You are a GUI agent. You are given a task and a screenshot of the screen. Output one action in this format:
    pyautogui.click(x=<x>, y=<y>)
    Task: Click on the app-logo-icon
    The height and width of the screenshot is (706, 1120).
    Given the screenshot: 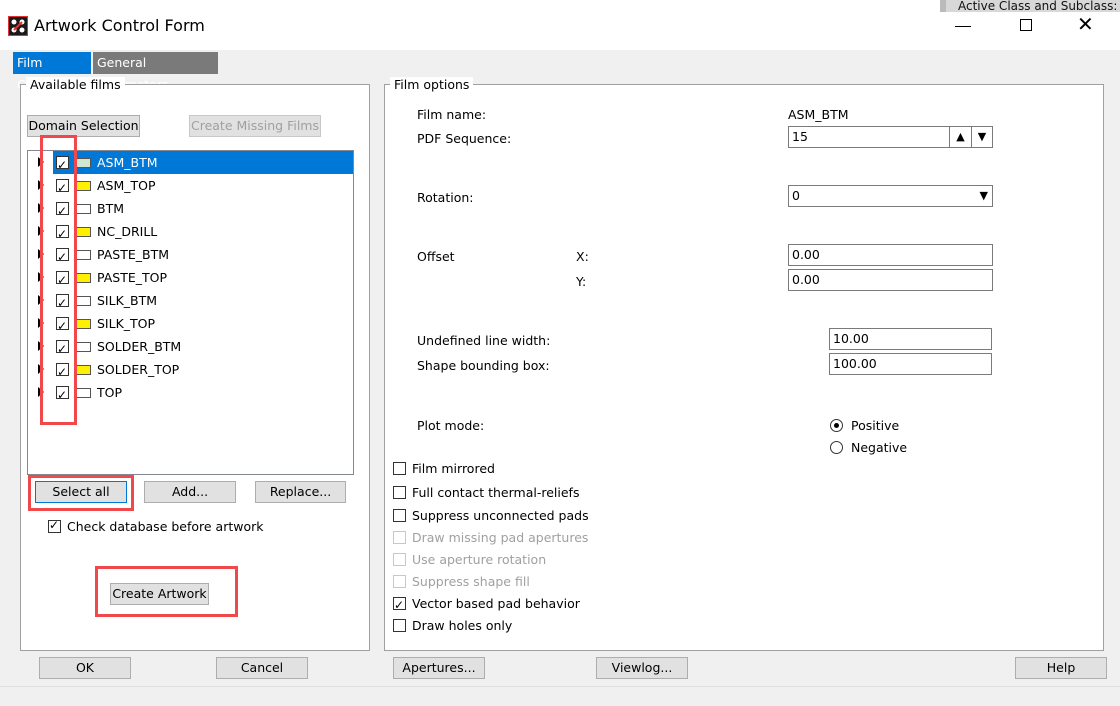 What is the action you would take?
    pyautogui.click(x=18, y=26)
    